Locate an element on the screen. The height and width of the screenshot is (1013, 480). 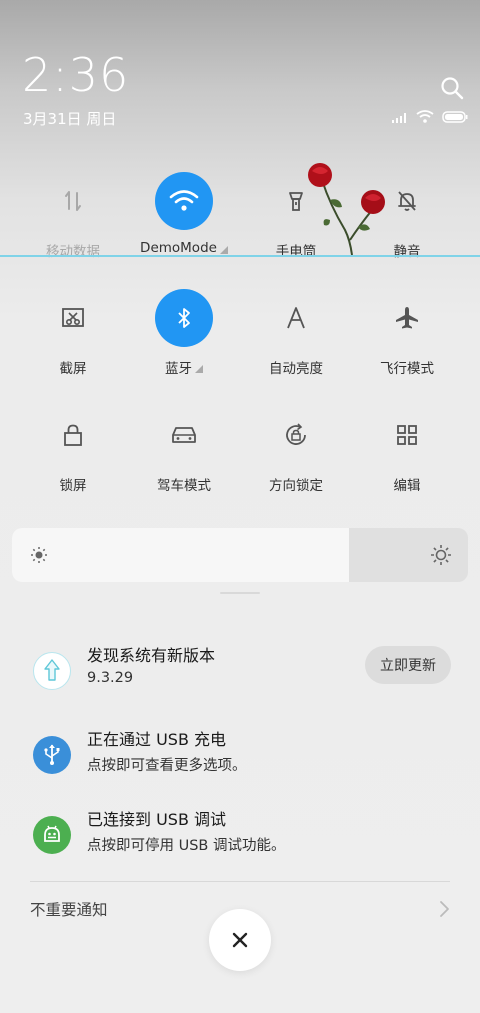
tile-label-wrap: 蓝牙 is located at coordinates (184, 367).